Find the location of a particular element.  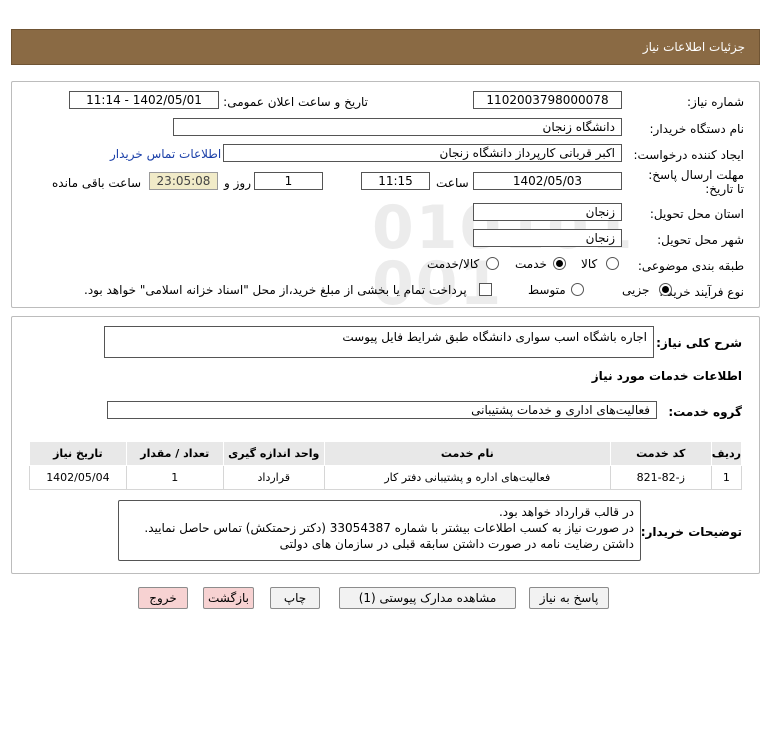

cell-row: 1 is located at coordinates (726, 477).